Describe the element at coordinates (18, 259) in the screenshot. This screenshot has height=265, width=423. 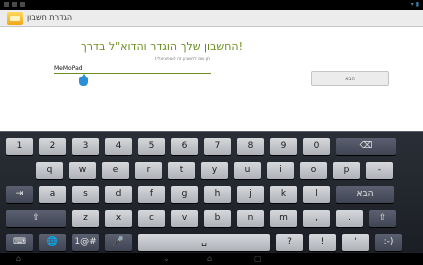
I see `home-small-icon: ⌂` at that location.